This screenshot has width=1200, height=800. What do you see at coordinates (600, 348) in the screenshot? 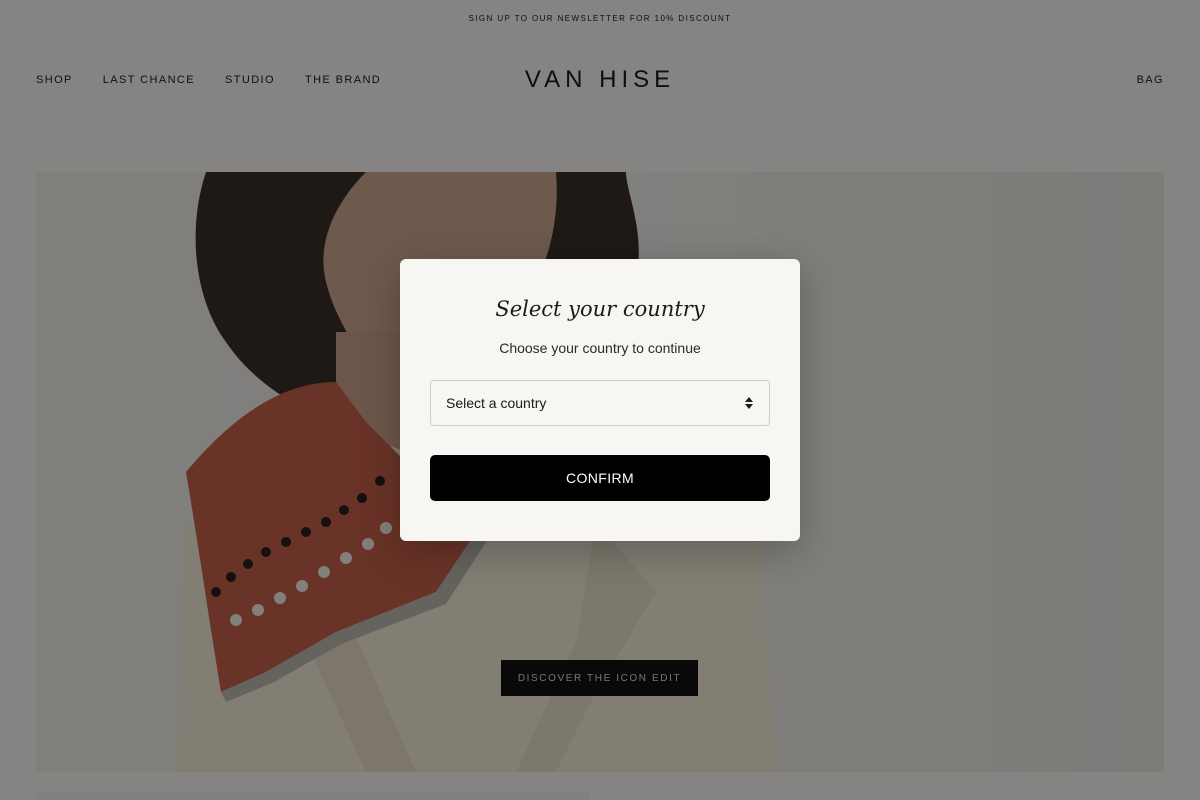
I see `modal-subtitle: Choose your country to continue` at bounding box center [600, 348].